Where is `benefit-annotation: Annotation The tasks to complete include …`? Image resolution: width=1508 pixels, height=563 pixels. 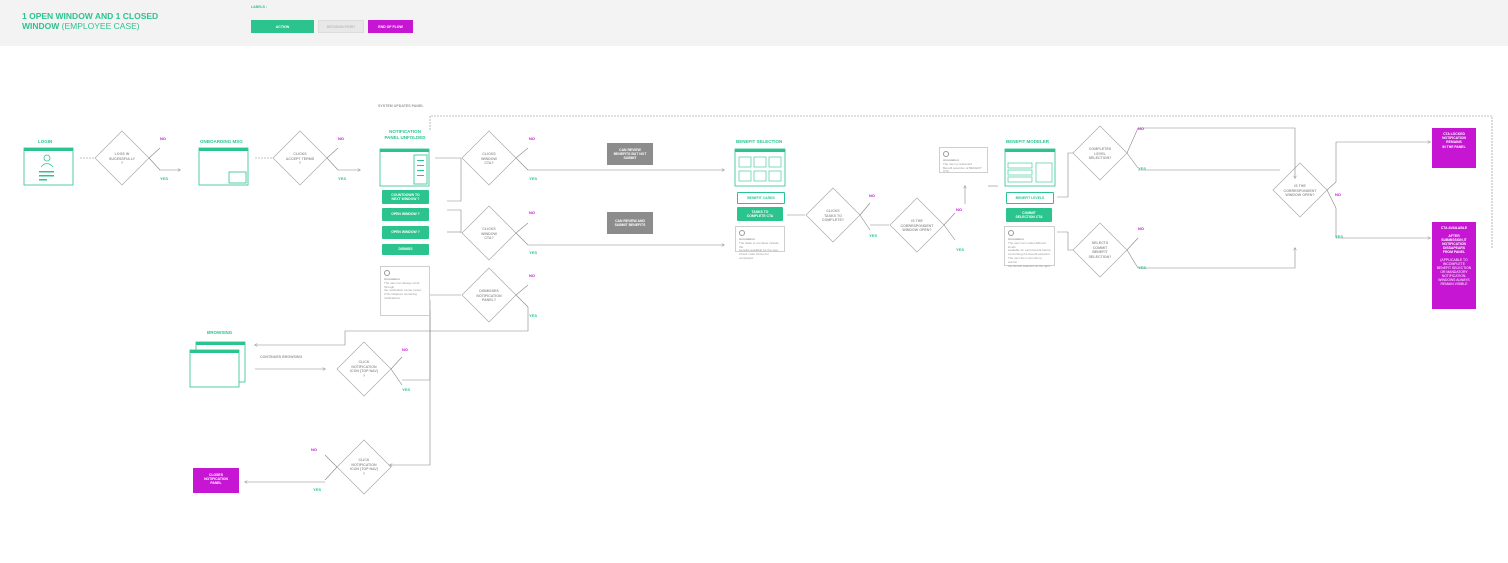
benefit-annotation: Annotation The tasks to complete include … is located at coordinates (760, 243).